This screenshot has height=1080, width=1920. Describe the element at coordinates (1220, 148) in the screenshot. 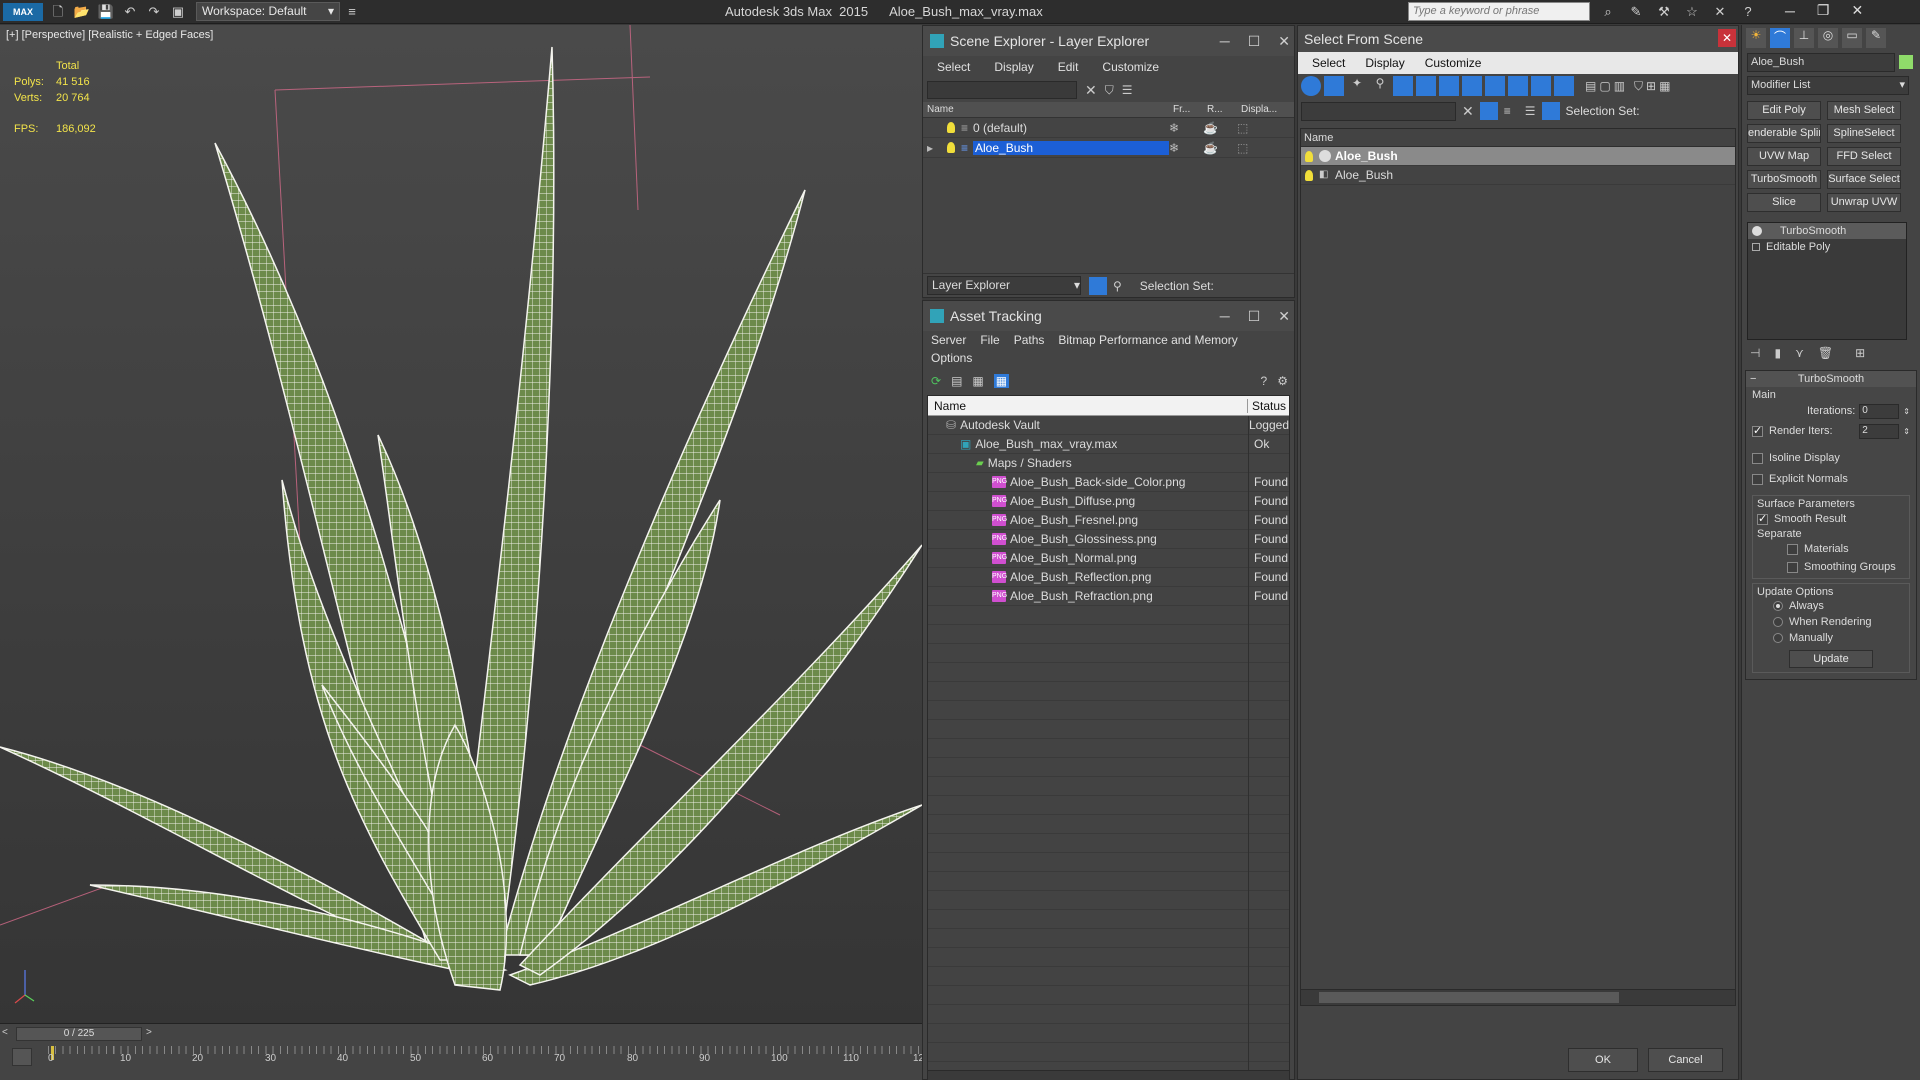

I see `render-icon: ☕` at that location.